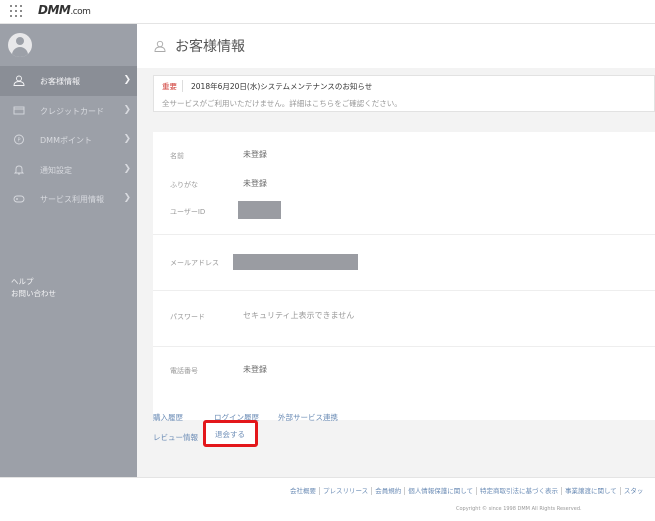  Describe the element at coordinates (72, 199) in the screenshot. I see `sidebar-item-label: サービス利用情報` at that location.